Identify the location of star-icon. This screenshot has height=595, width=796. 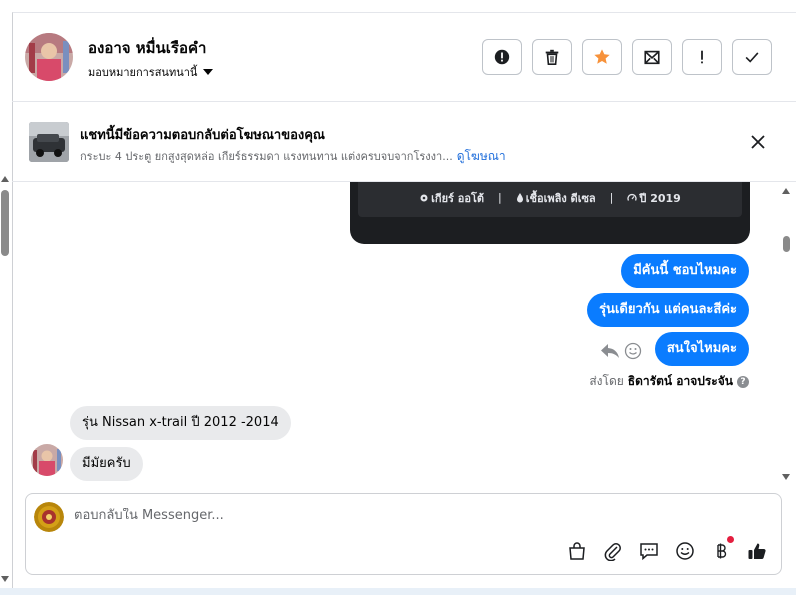
(602, 56).